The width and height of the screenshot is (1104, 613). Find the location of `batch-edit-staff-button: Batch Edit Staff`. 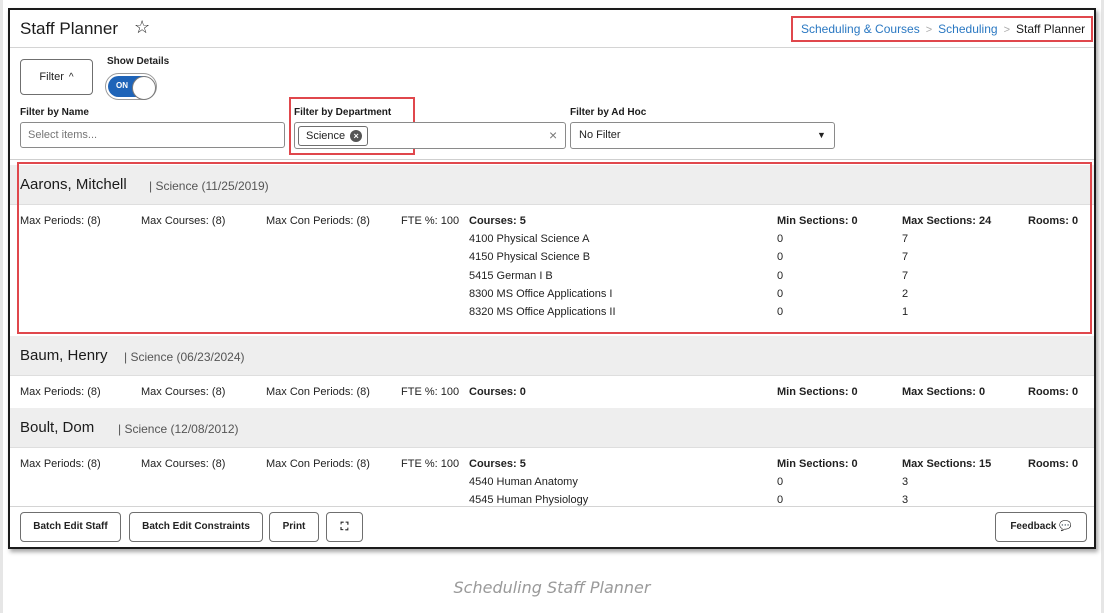

batch-edit-staff-button: Batch Edit Staff is located at coordinates (70, 527).